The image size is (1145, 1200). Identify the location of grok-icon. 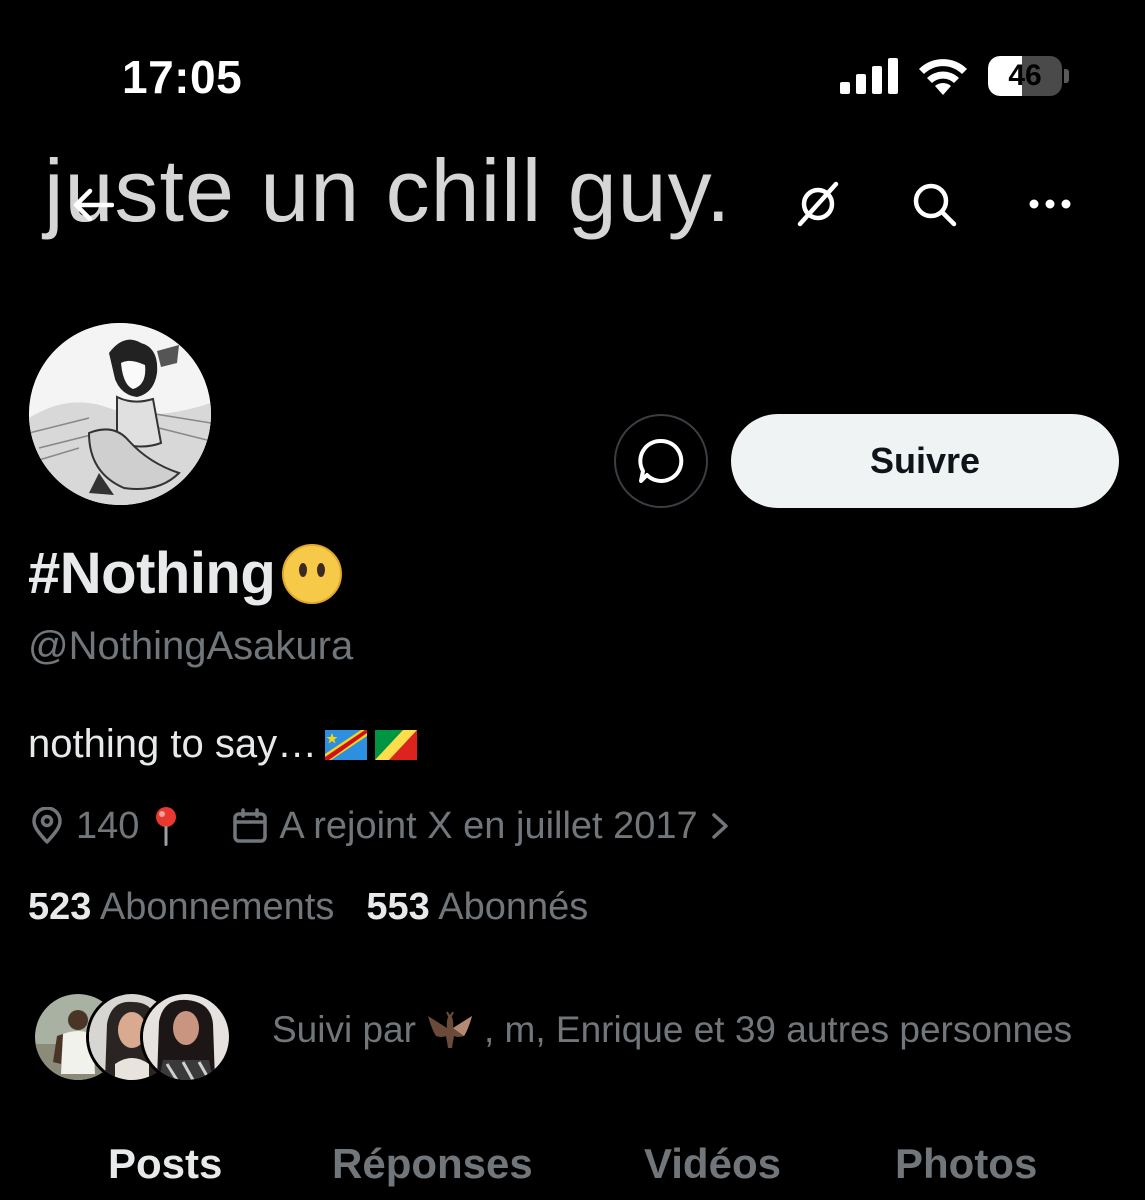
(818, 204).